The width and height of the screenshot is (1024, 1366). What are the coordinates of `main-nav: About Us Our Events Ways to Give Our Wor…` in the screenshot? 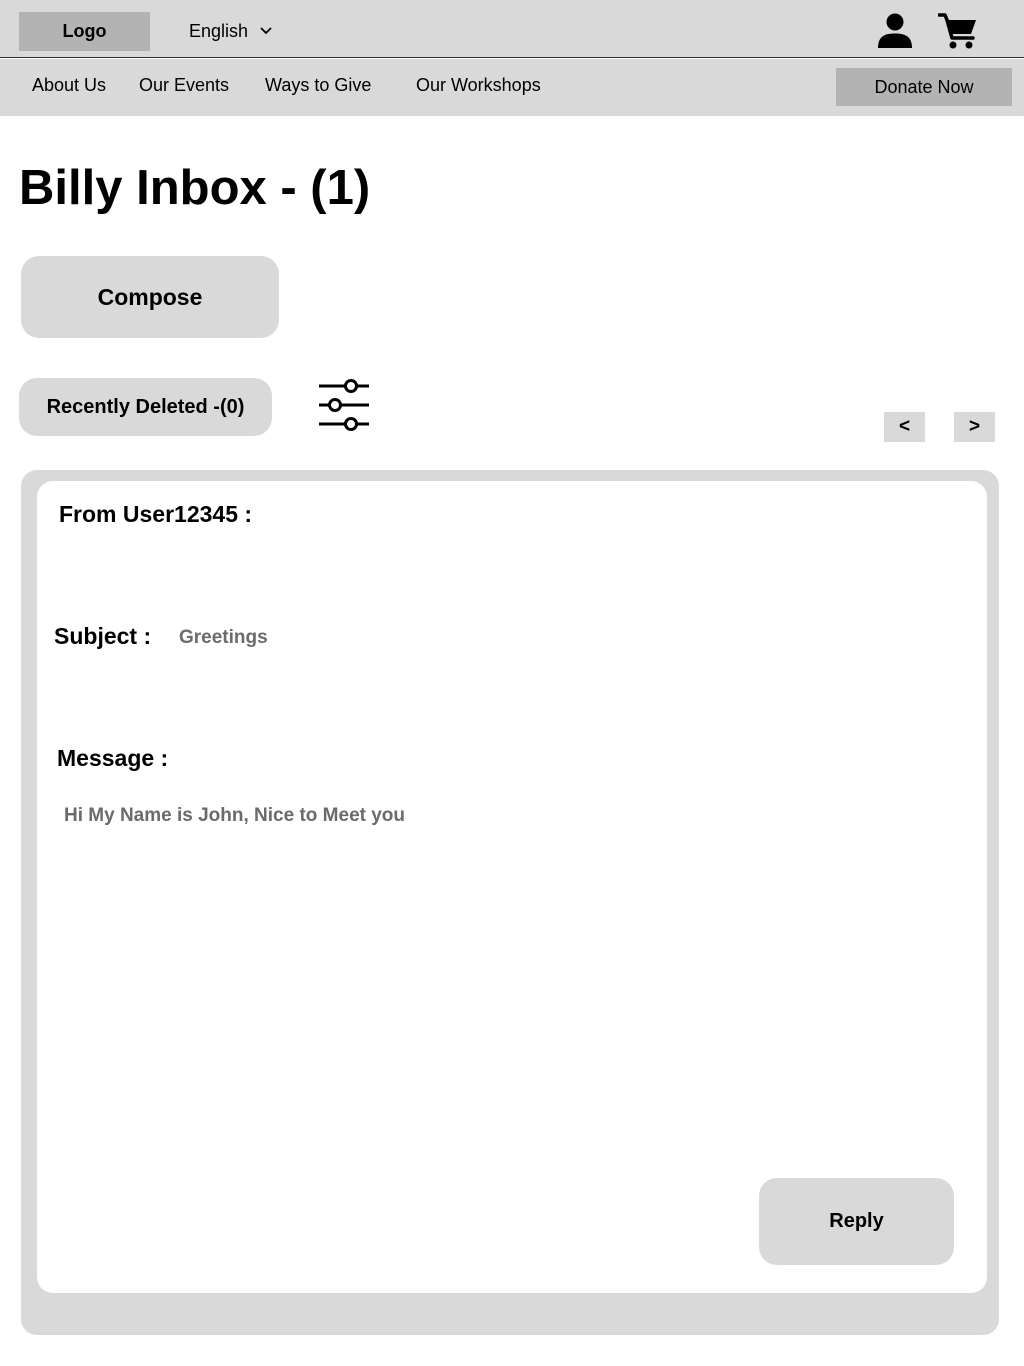 It's located at (512, 87).